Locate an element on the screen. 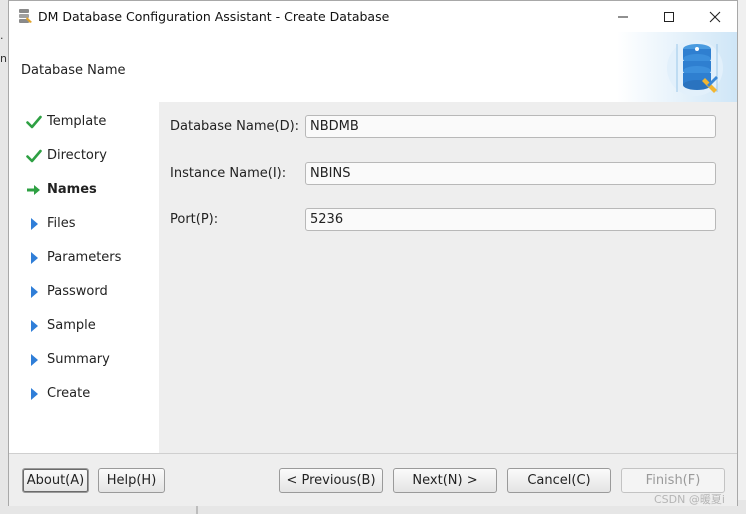 Image resolution: width=746 pixels, height=514 pixels. finish-button: Finish(F) is located at coordinates (673, 480).